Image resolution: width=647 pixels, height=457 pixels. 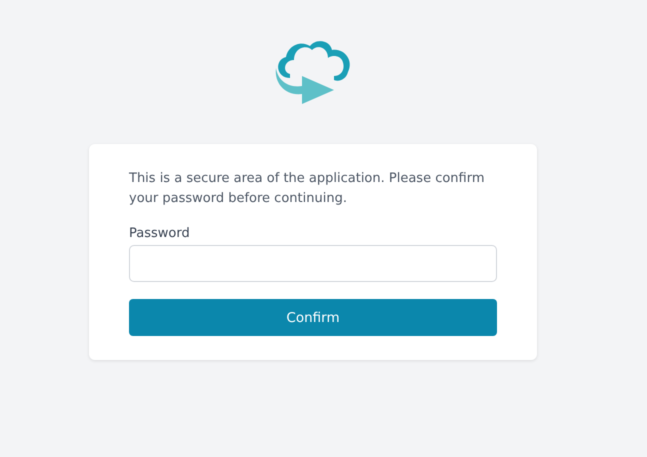 I want to click on confirm-button: Confirm, so click(x=313, y=317).